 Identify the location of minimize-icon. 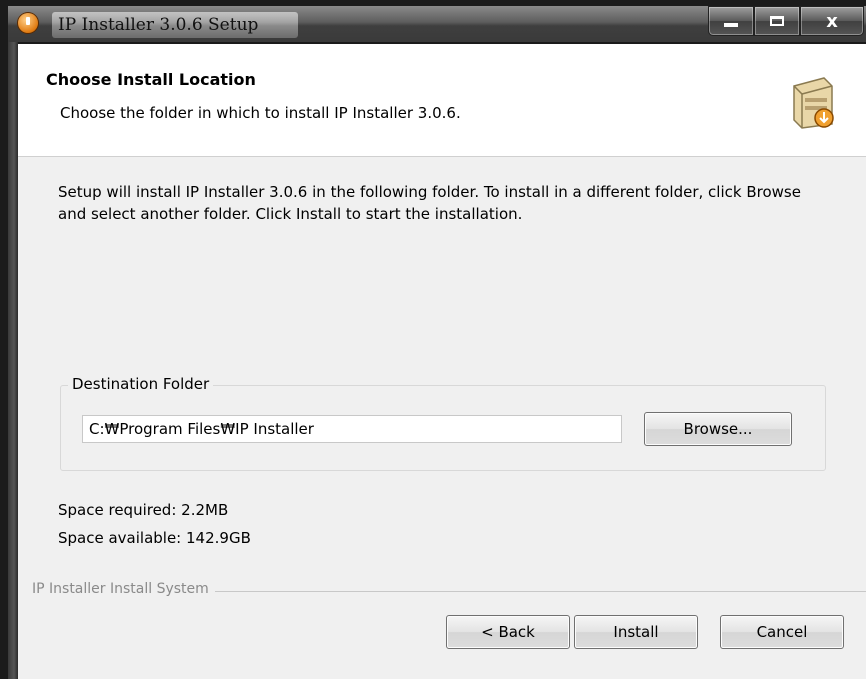
(731, 25).